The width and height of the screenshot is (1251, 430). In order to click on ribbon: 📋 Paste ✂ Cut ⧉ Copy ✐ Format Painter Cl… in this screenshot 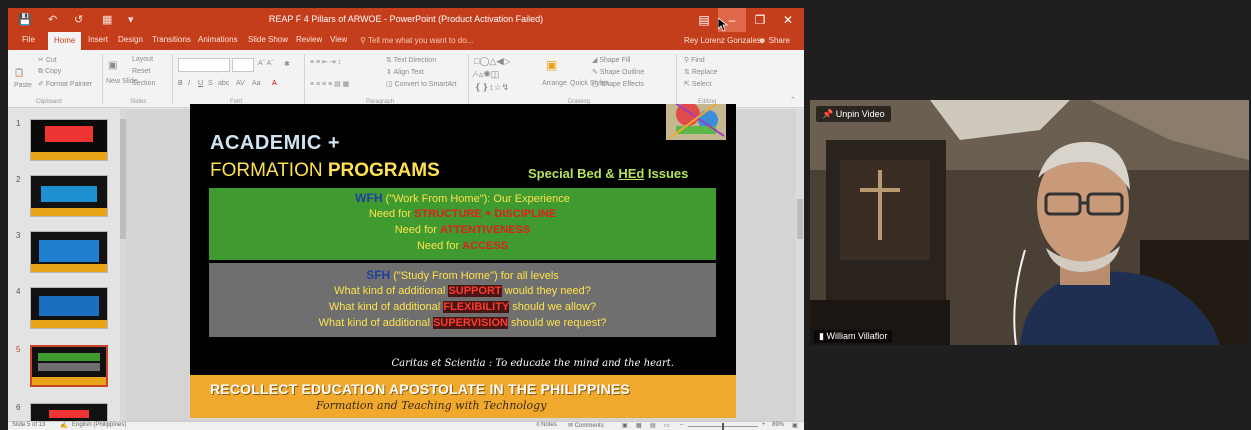, I will do `click(406, 79)`.